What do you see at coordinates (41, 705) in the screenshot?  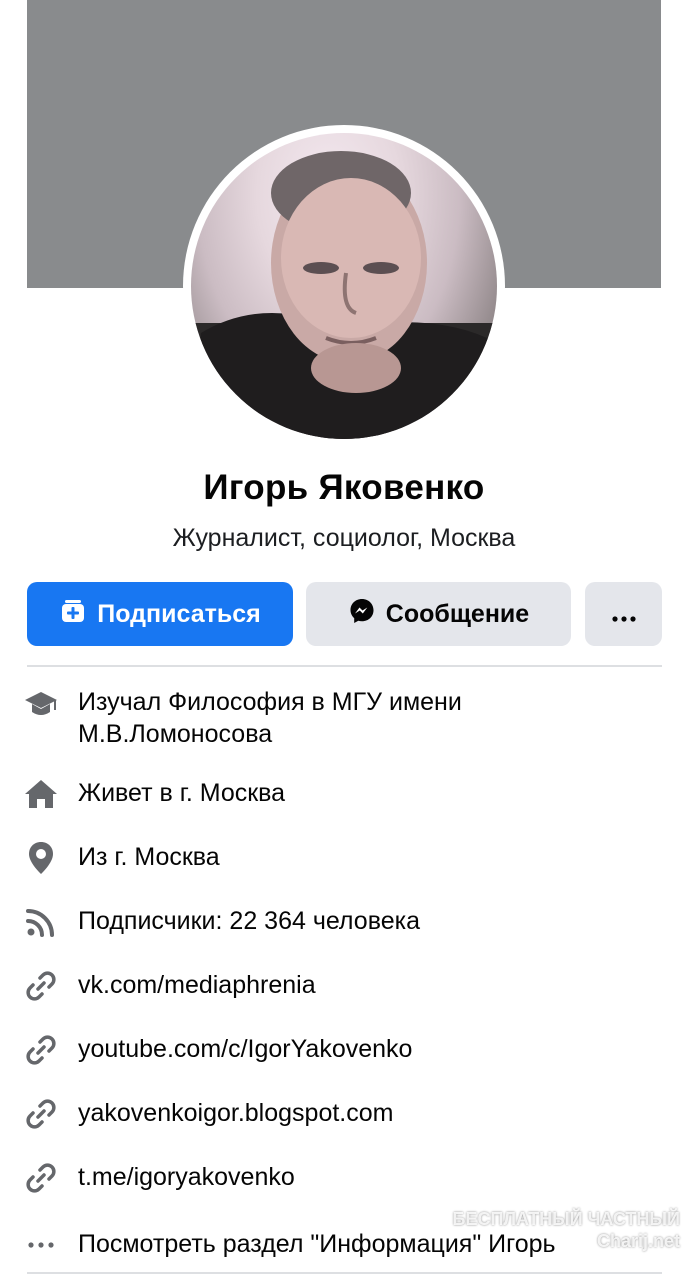 I see `education-cap-icon` at bounding box center [41, 705].